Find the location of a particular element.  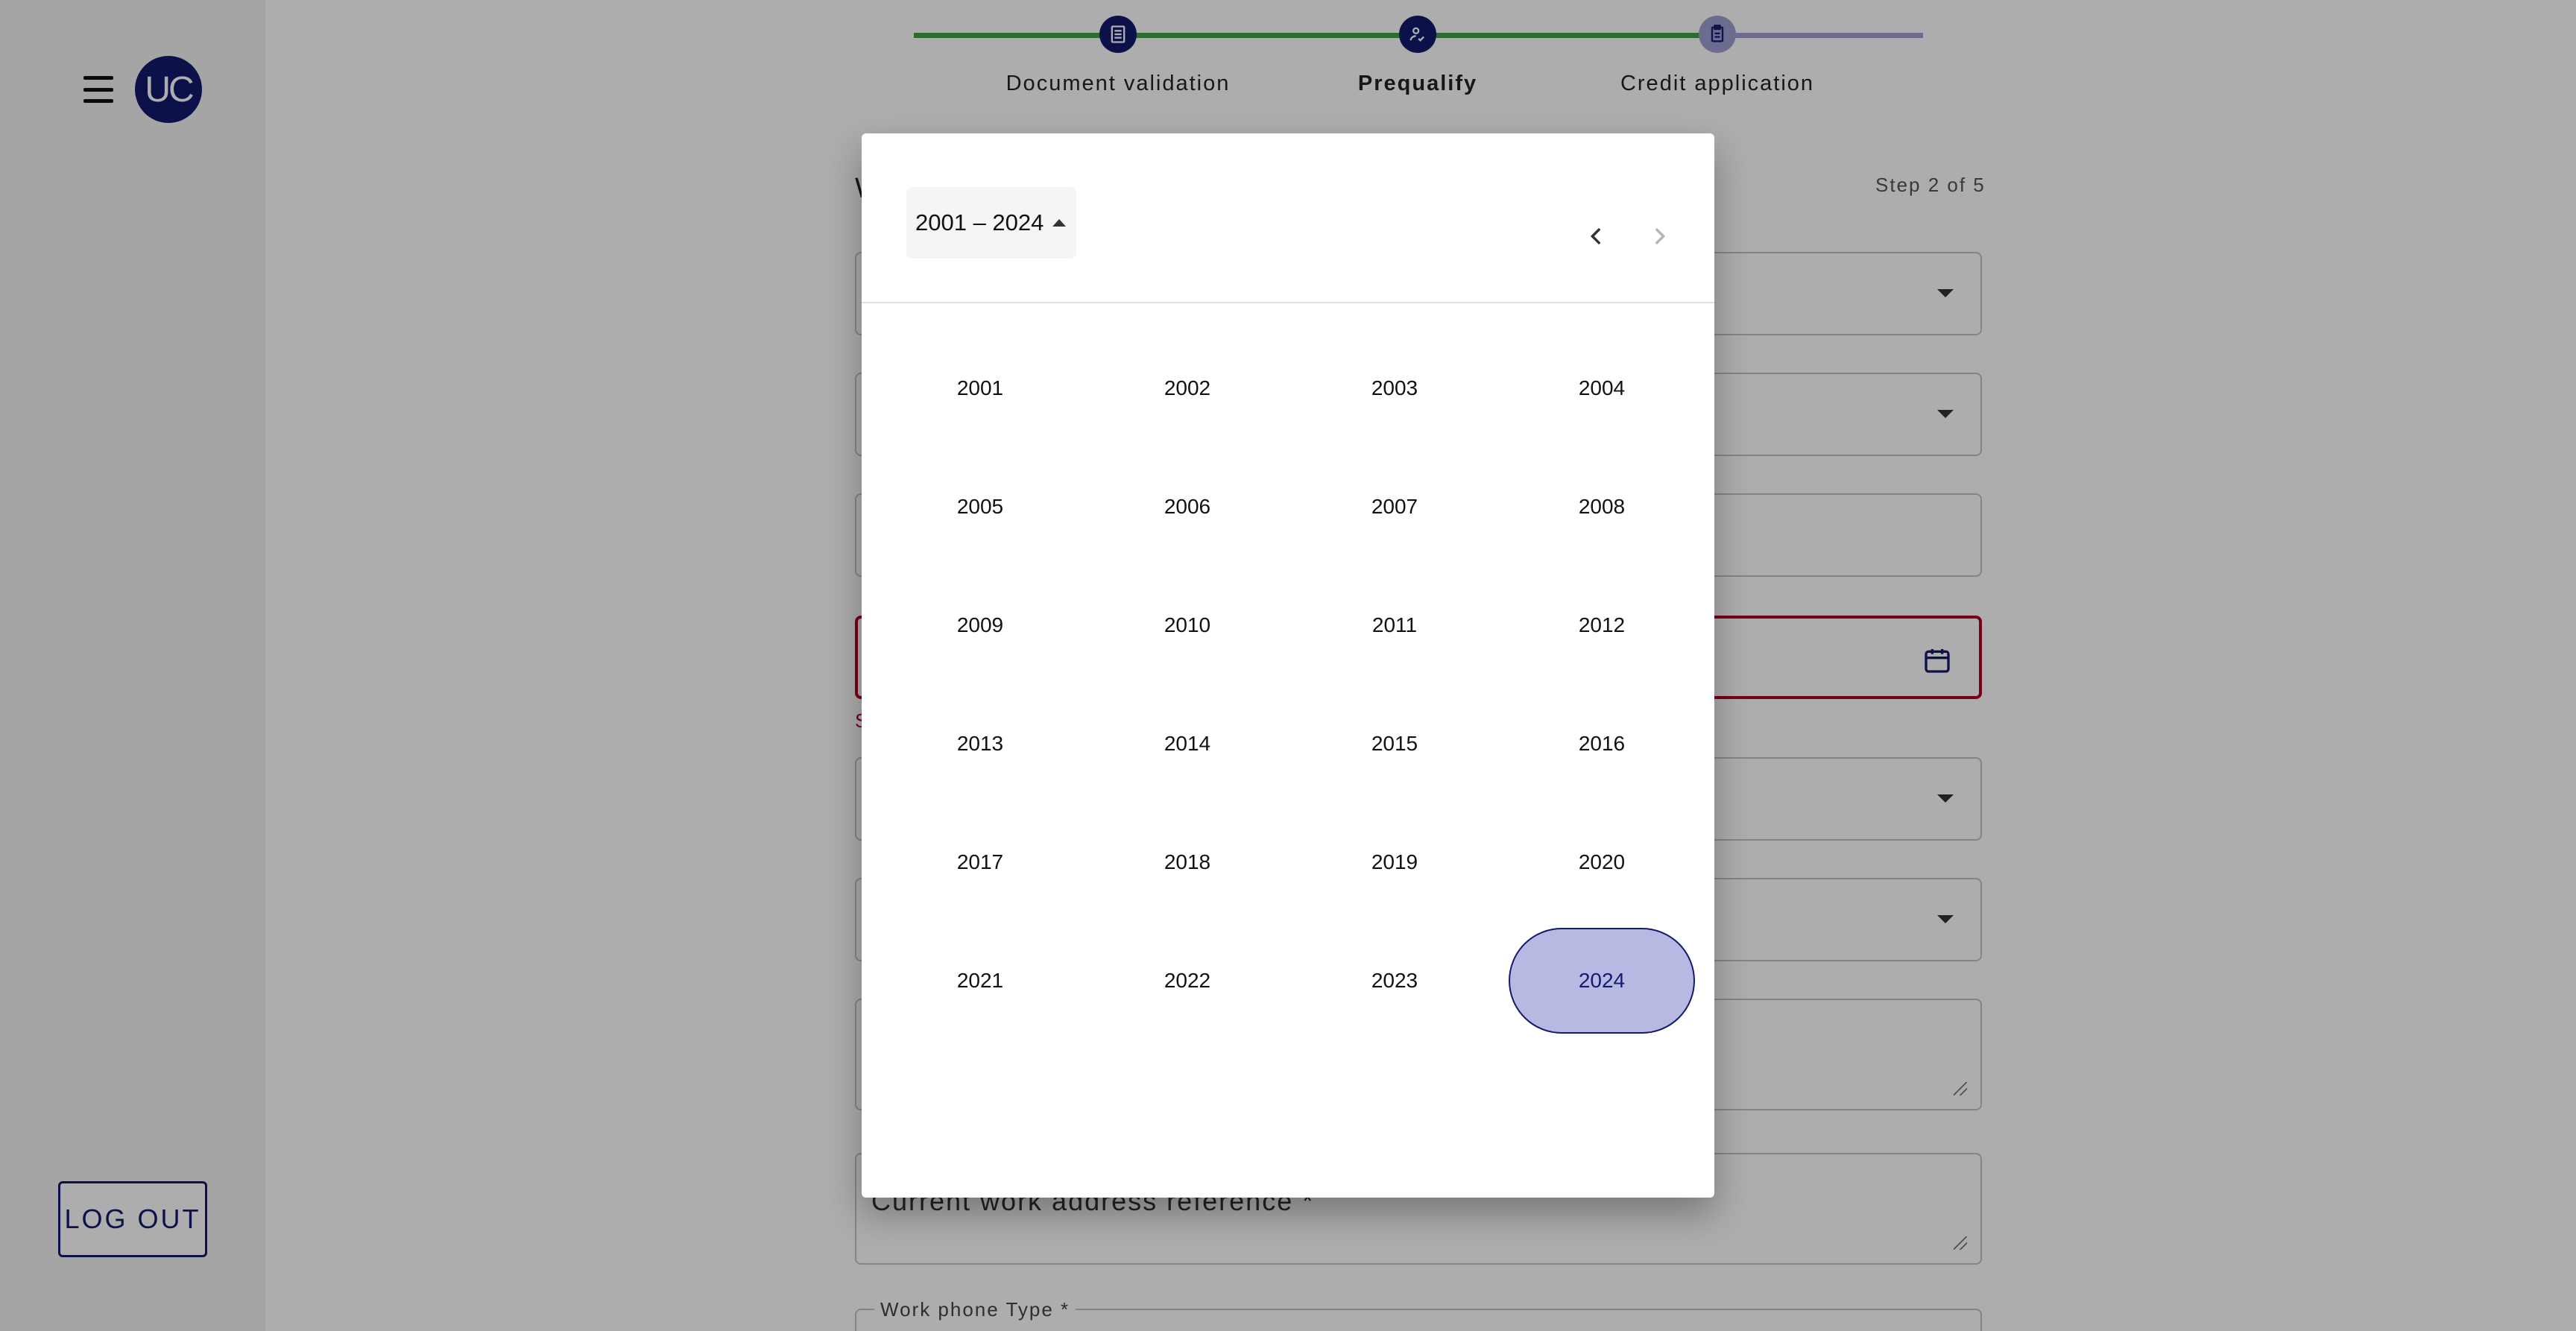

year-option-label: 2001 is located at coordinates (980, 388).